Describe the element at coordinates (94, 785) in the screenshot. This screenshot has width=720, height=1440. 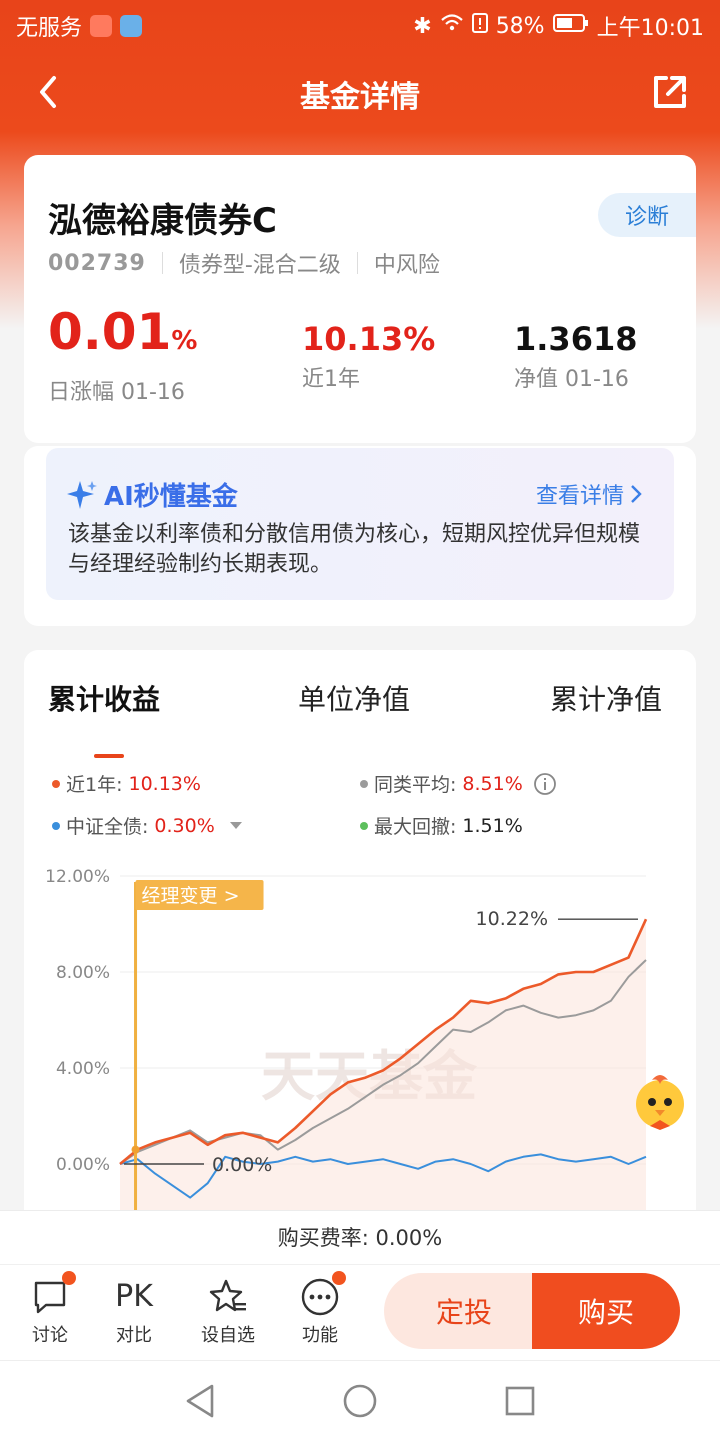
I see `legend-near-year-label: 近1年:` at that location.